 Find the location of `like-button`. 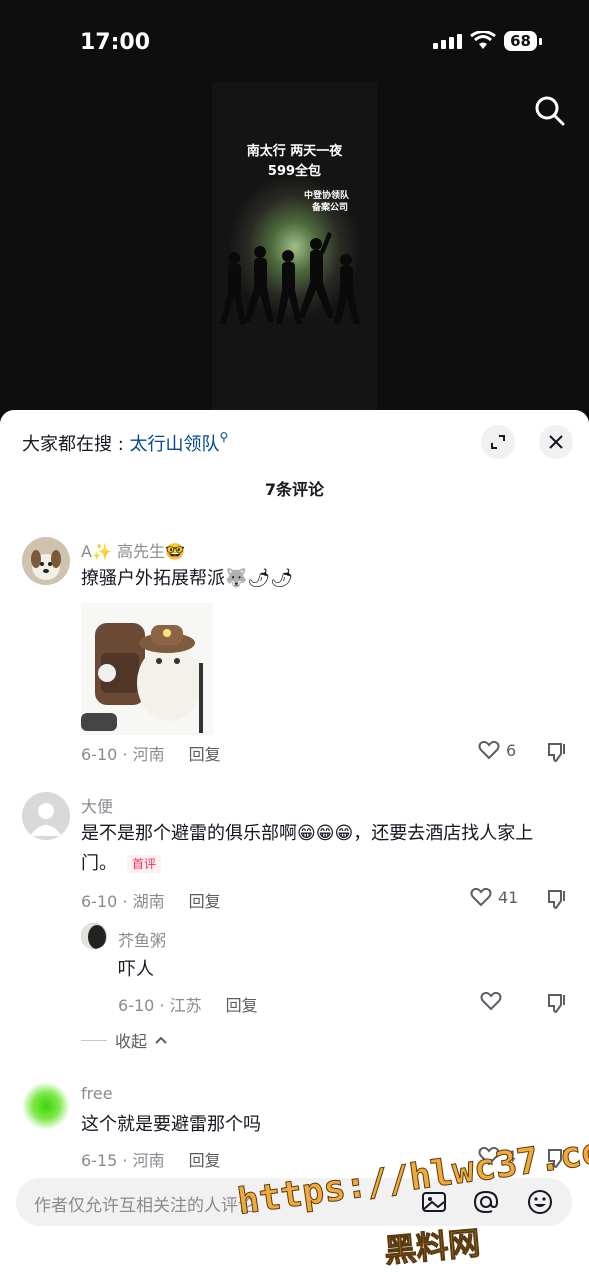

like-button is located at coordinates (491, 1001).